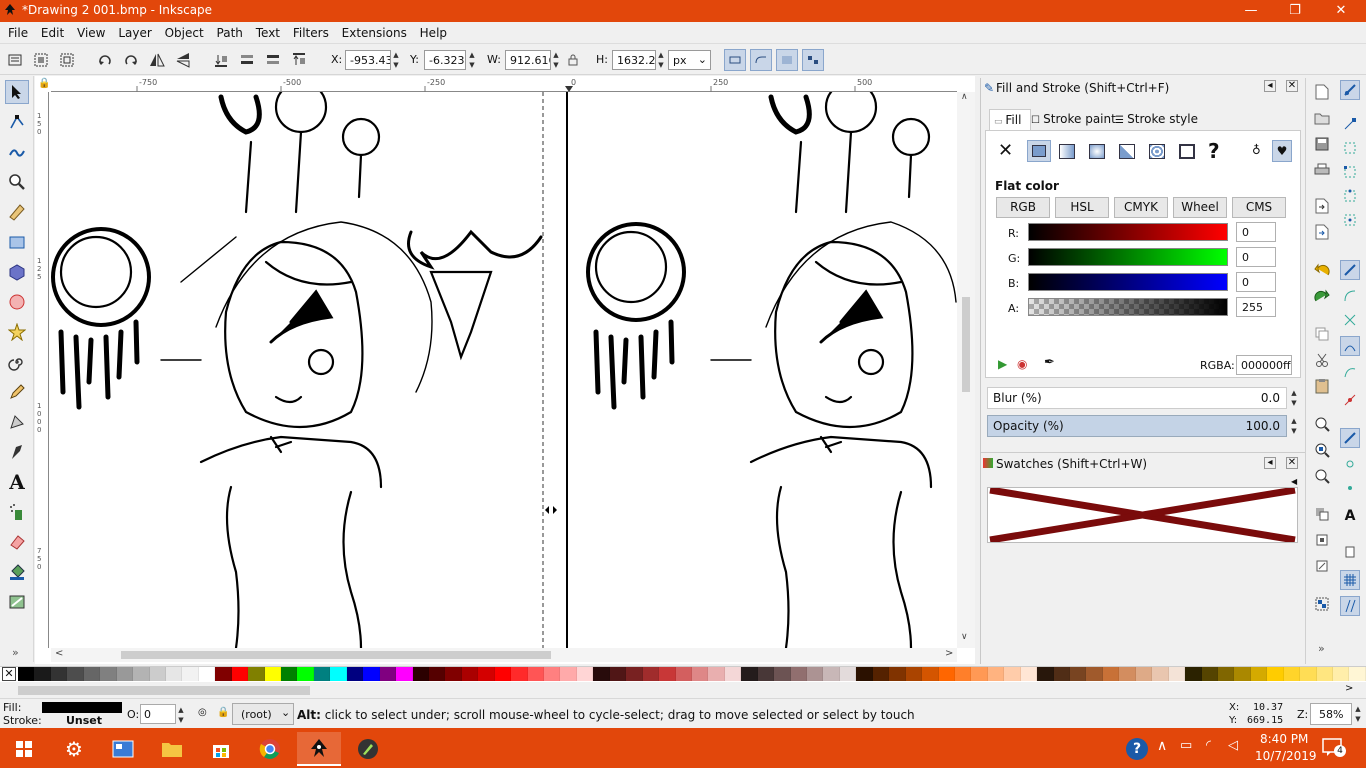  Describe the element at coordinates (1322, 450) in the screenshot. I see `zoom-drawing-icon` at that location.